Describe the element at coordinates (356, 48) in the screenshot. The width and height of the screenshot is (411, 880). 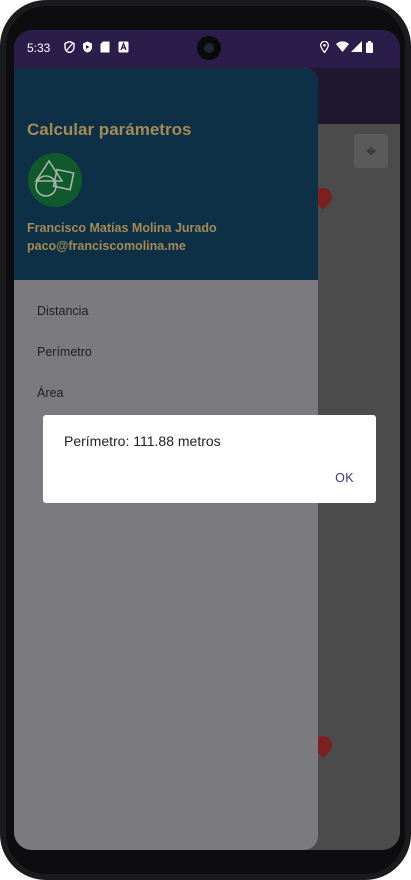
I see `signal-icon` at that location.